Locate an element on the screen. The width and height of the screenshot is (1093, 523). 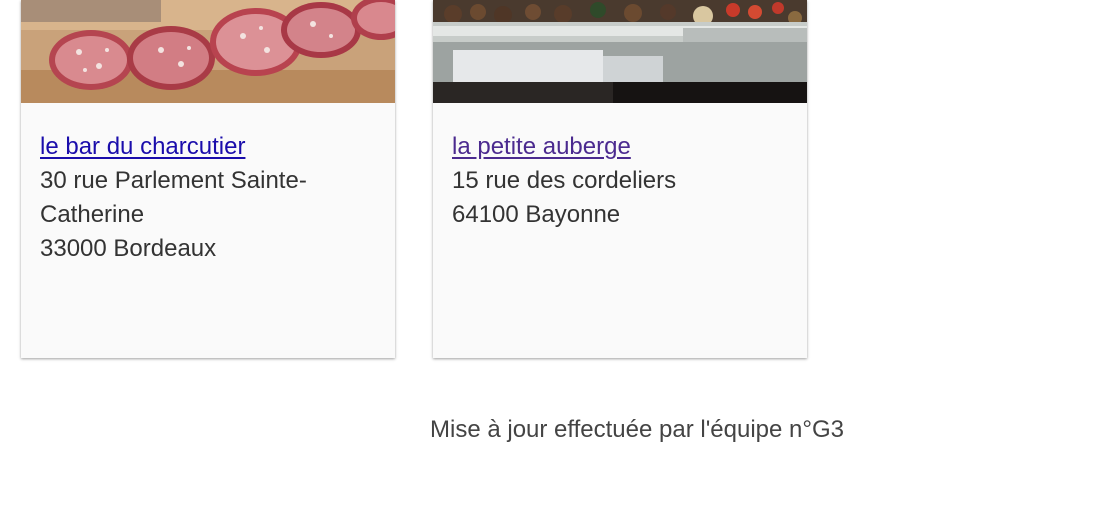
restaurant-photo-saucisson is located at coordinates (208, 51).